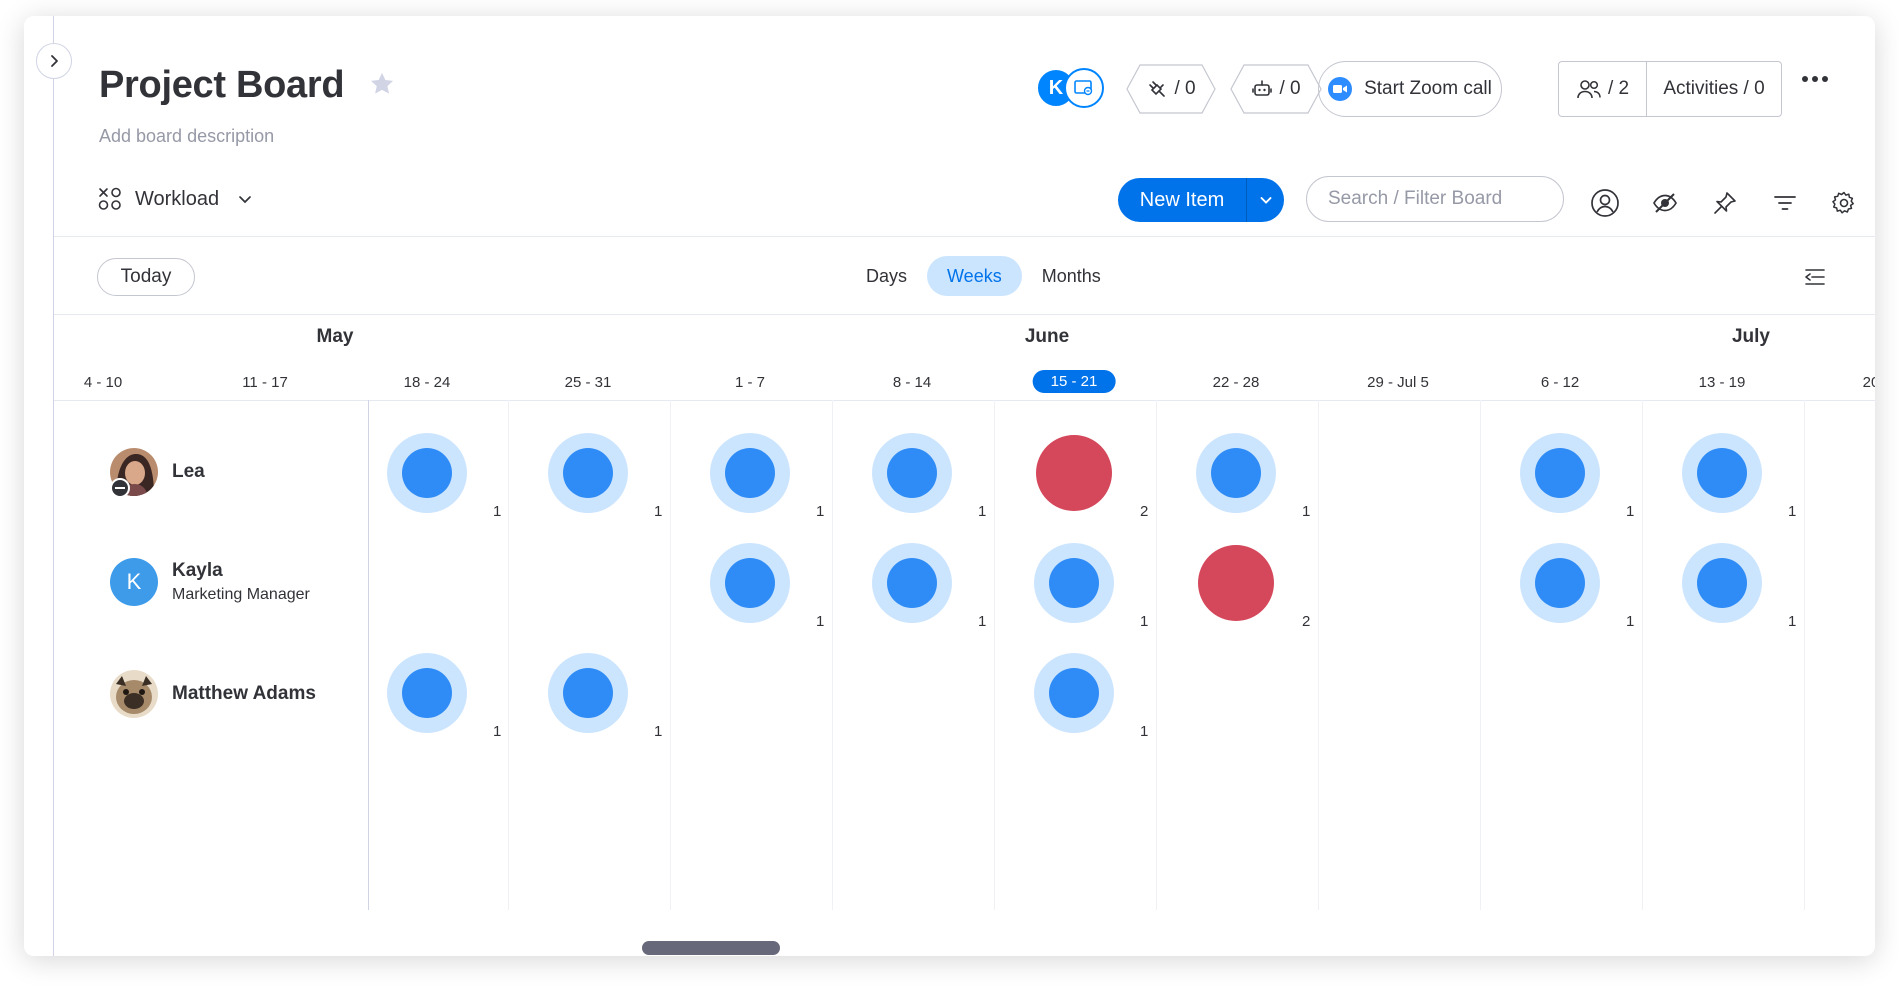 Image resolution: width=1899 pixels, height=990 pixels. What do you see at coordinates (210, 582) in the screenshot?
I see `person-row-kayla: K Kayla Marketing Manager` at bounding box center [210, 582].